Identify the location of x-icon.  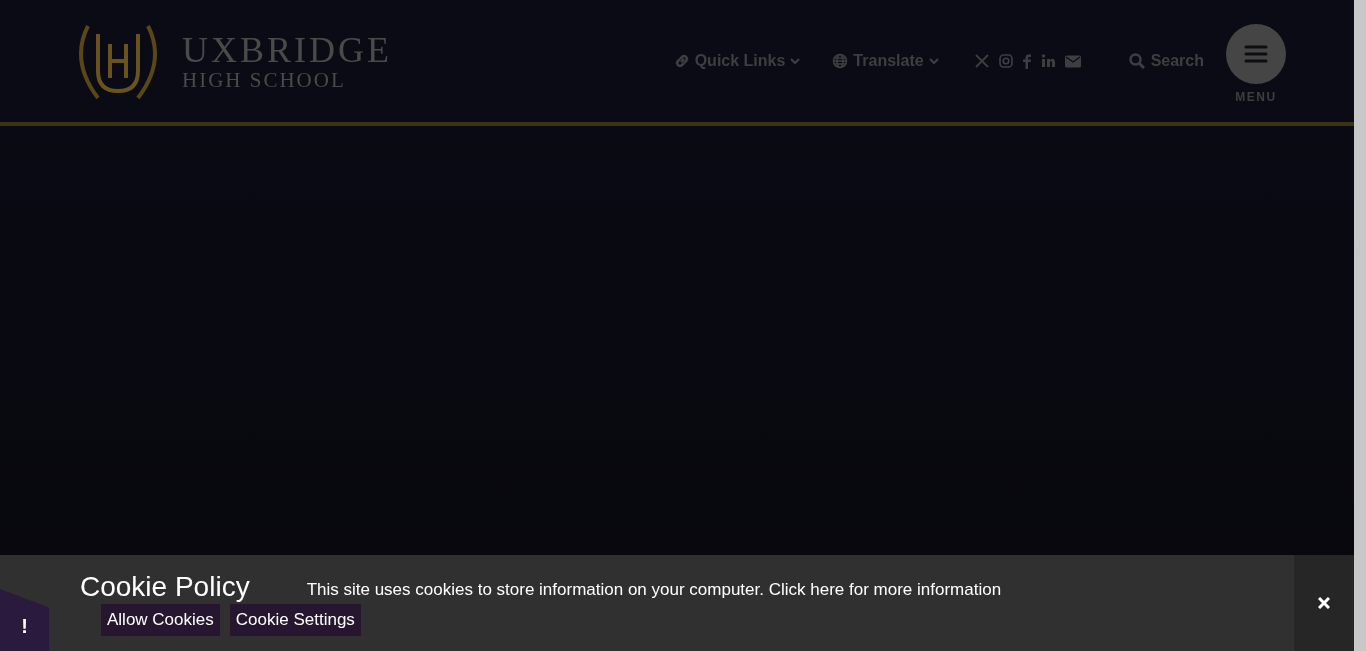
(981, 61).